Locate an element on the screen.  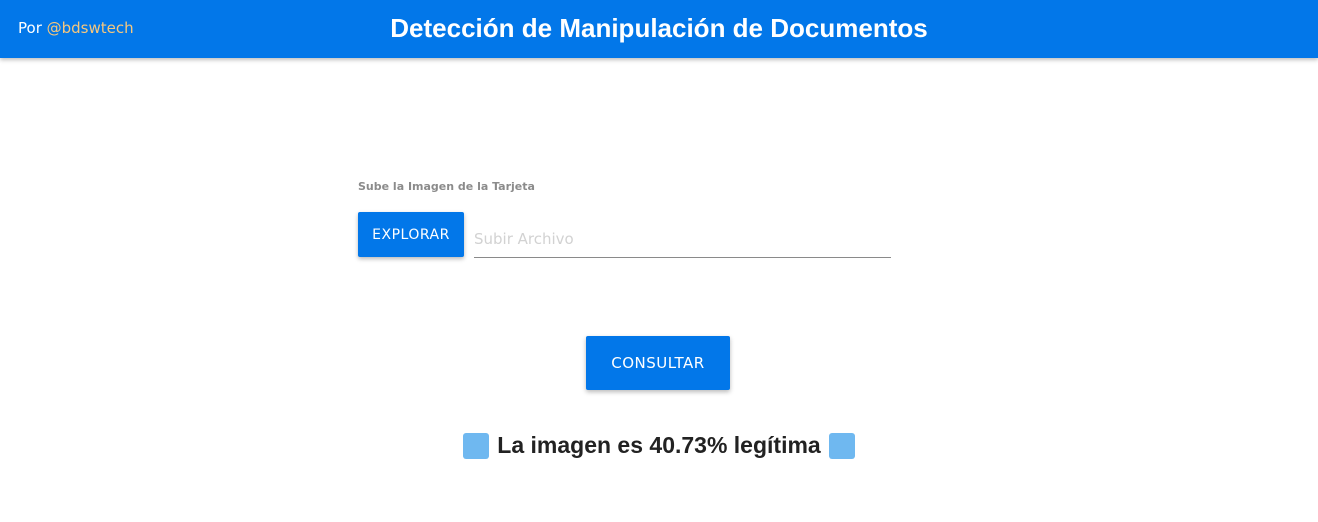
page-title: Detección de Manipulación de Documentos is located at coordinates (659, 28).